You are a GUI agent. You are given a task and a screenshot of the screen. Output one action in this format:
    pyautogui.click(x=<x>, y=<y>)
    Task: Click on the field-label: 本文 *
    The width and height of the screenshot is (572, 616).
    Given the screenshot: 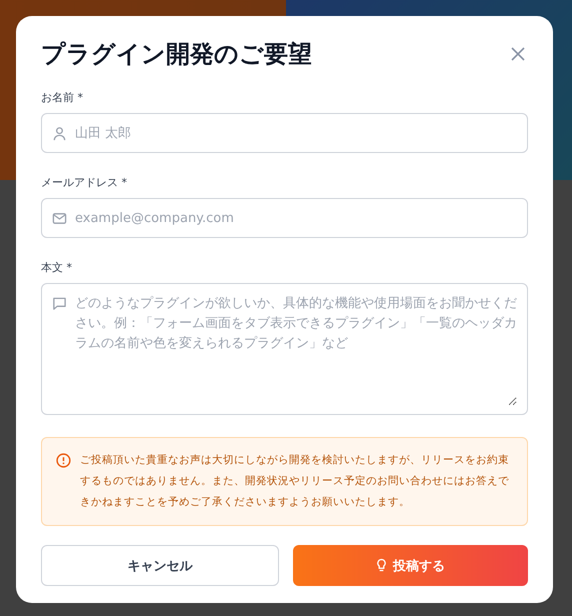 What is the action you would take?
    pyautogui.click(x=57, y=267)
    